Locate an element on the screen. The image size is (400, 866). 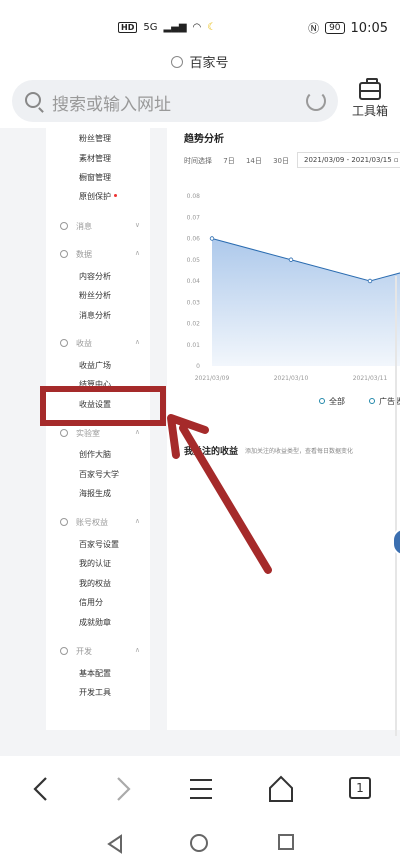
sidebar-item-dev-tools: 开发工具 is located at coordinates (95, 692).